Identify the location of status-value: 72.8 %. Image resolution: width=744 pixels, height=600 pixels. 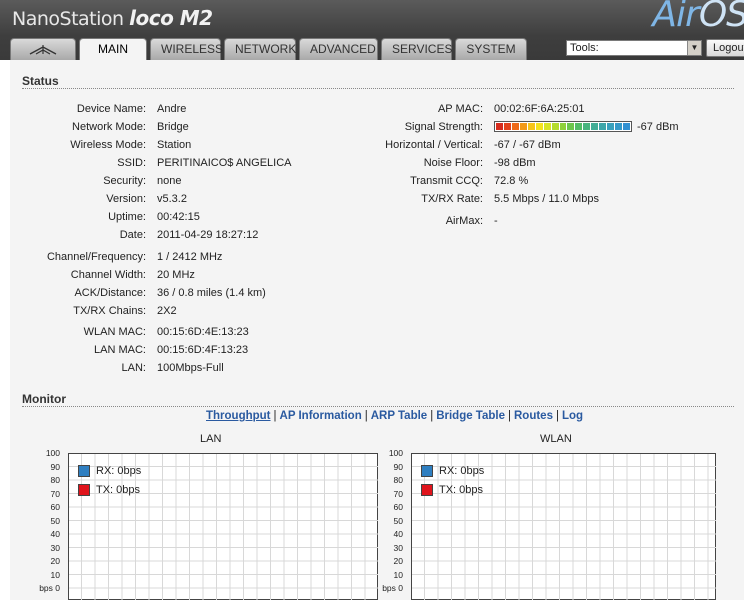
(511, 181).